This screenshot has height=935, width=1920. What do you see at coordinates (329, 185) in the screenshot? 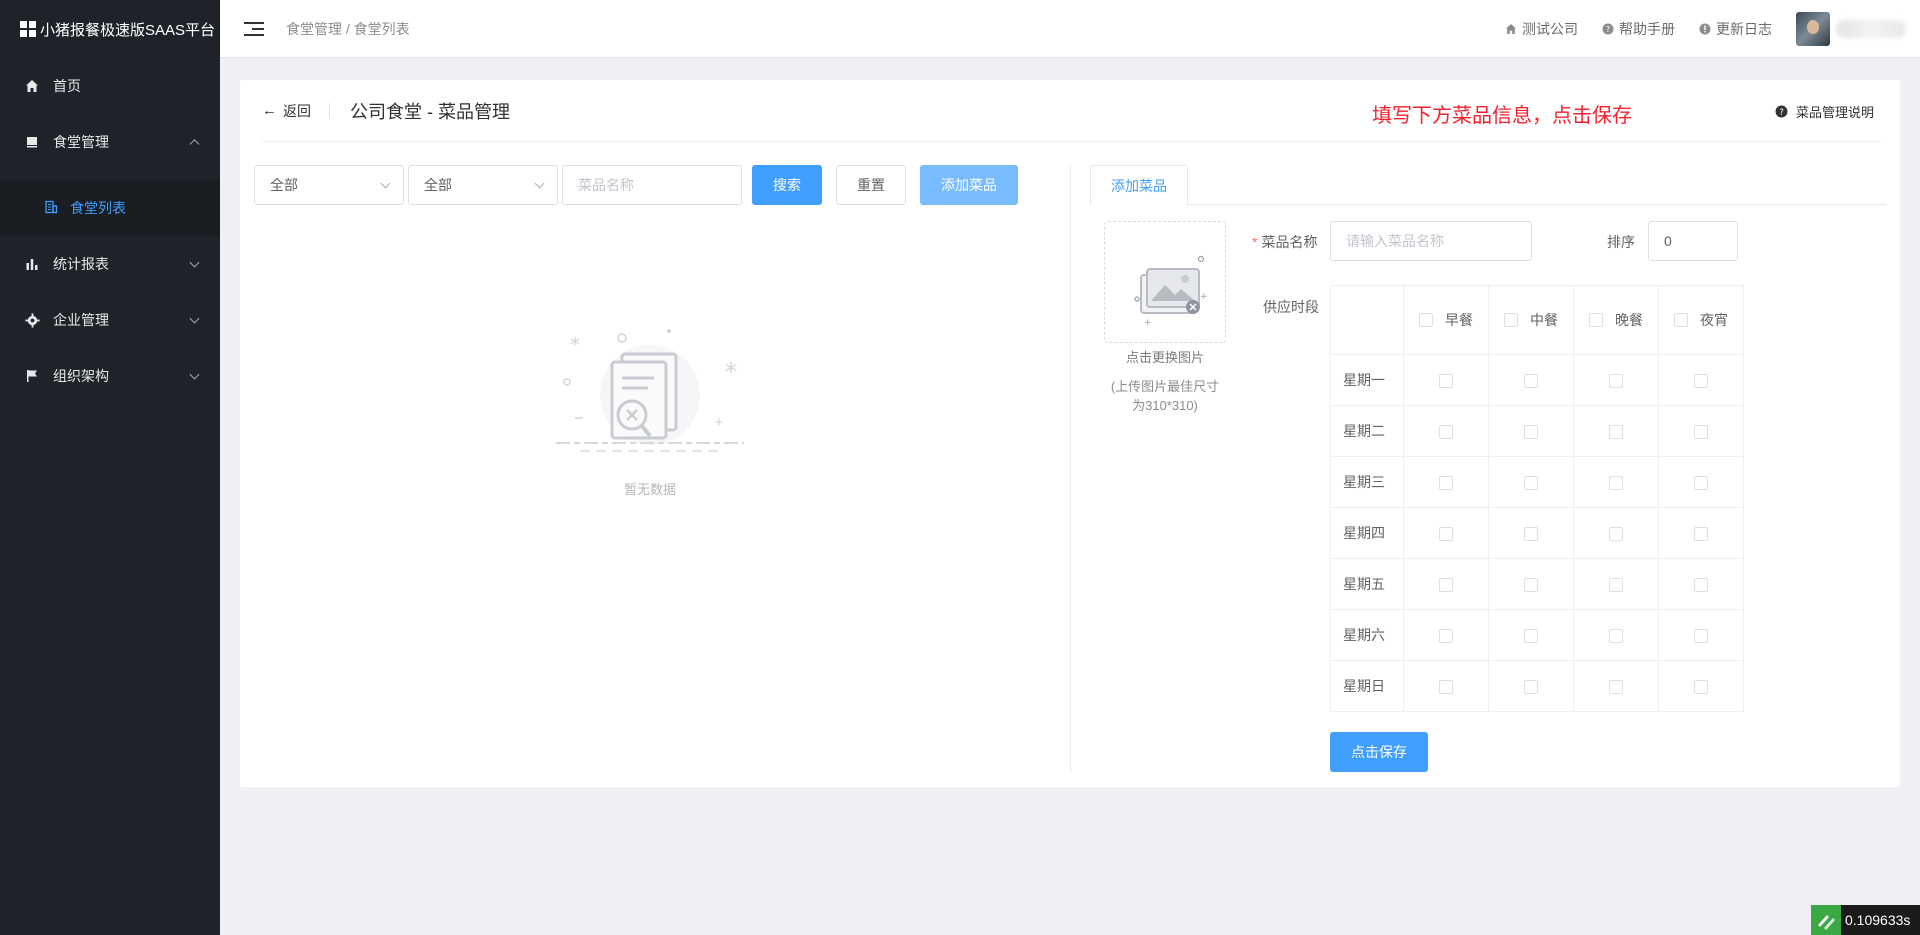
I see `category-select: 全部` at bounding box center [329, 185].